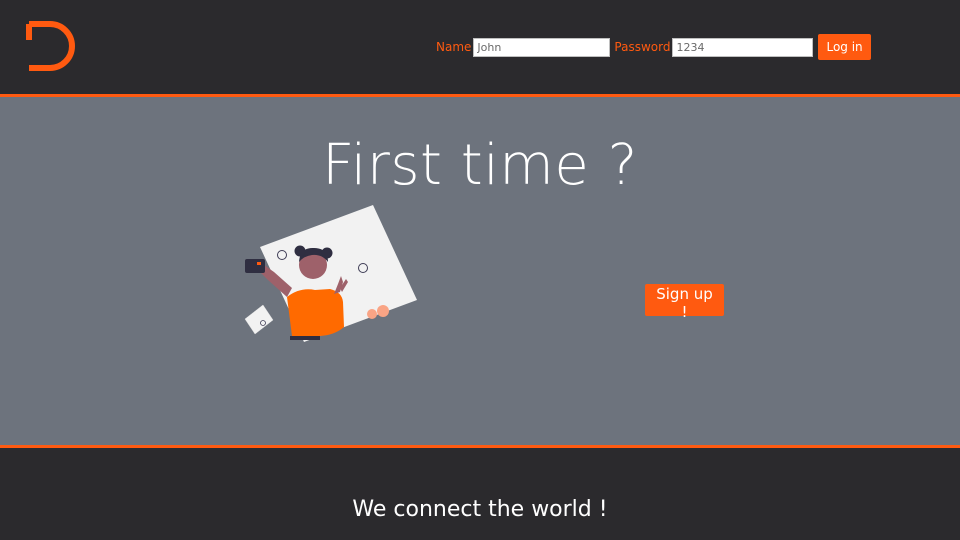 The width and height of the screenshot is (960, 540). Describe the element at coordinates (454, 47) in the screenshot. I see `name-label: Name` at that location.